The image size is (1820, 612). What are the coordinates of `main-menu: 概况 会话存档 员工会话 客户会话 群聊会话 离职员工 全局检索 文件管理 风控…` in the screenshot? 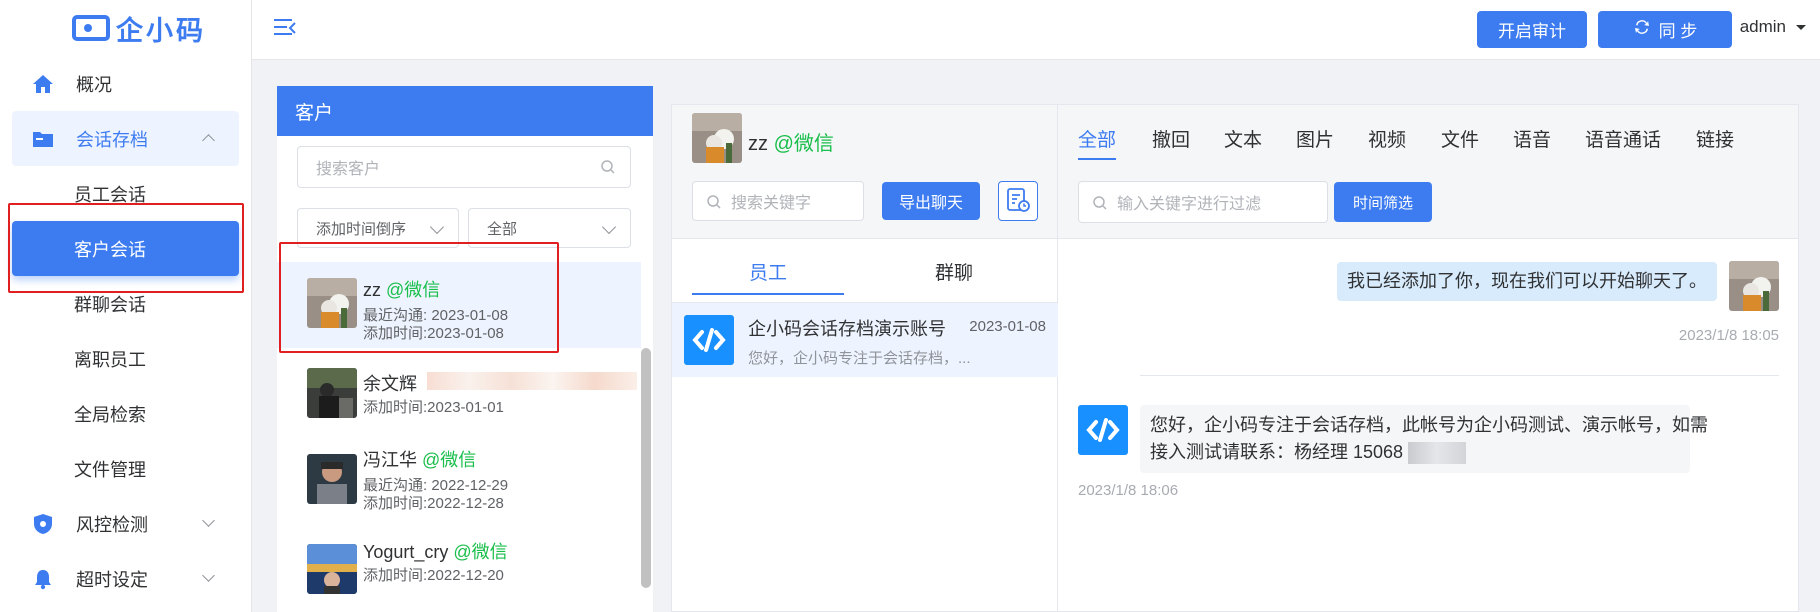 It's located at (125, 331).